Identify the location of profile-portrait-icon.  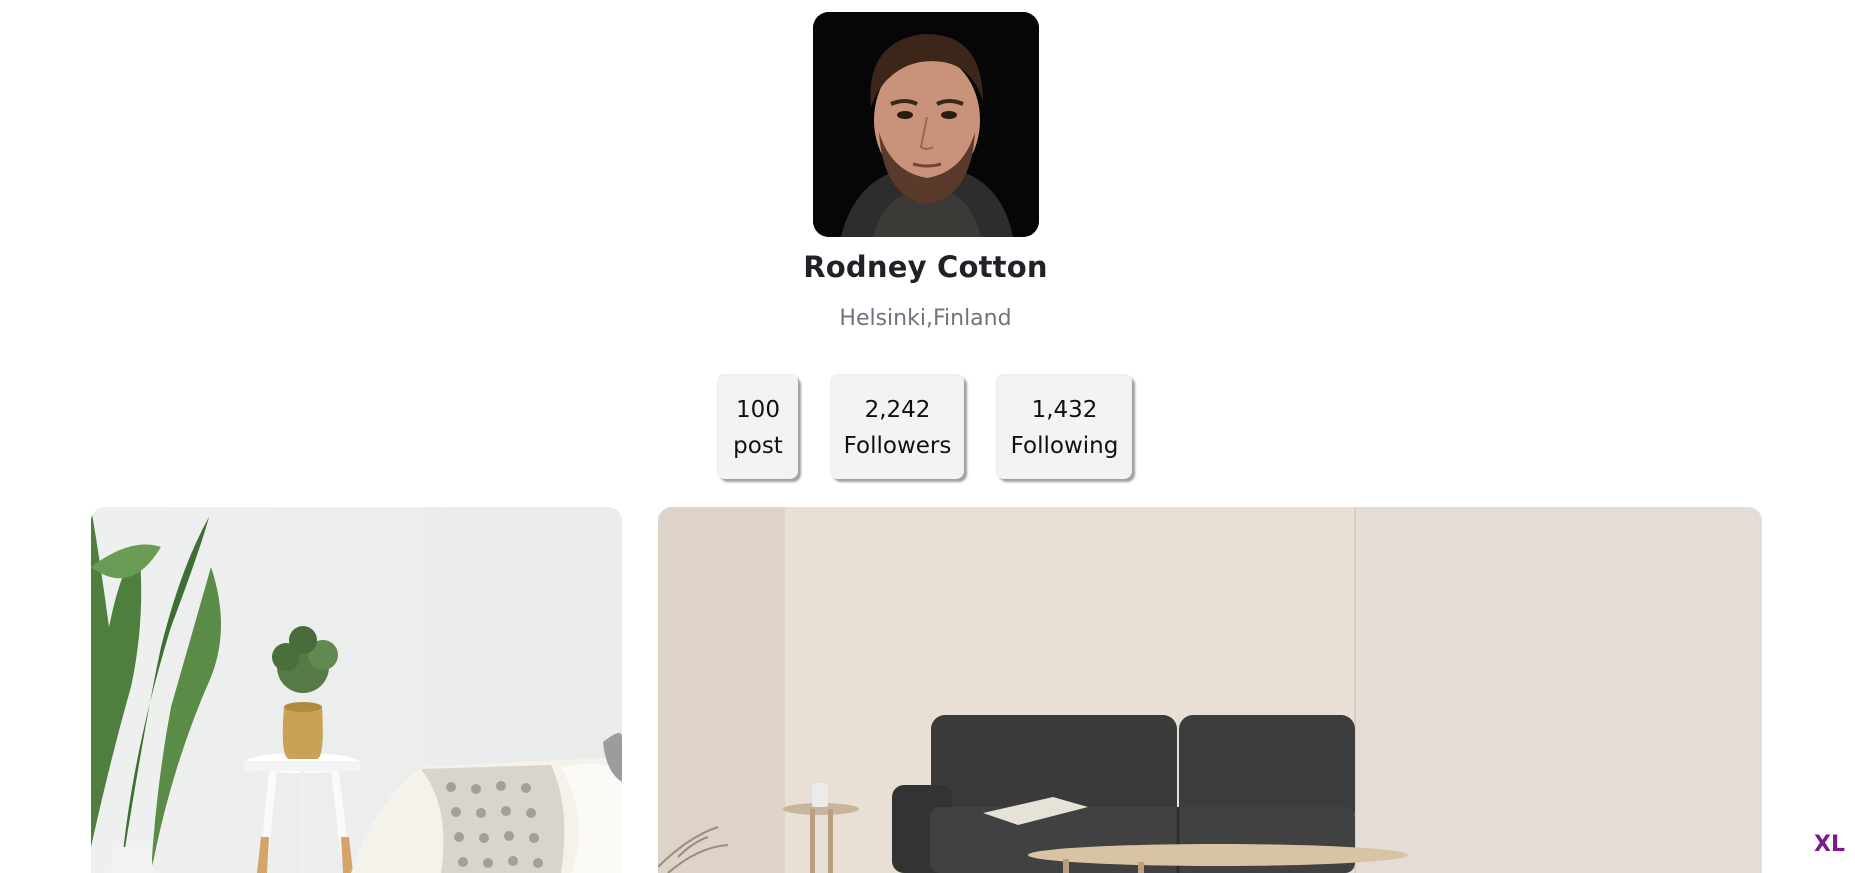
(926, 124).